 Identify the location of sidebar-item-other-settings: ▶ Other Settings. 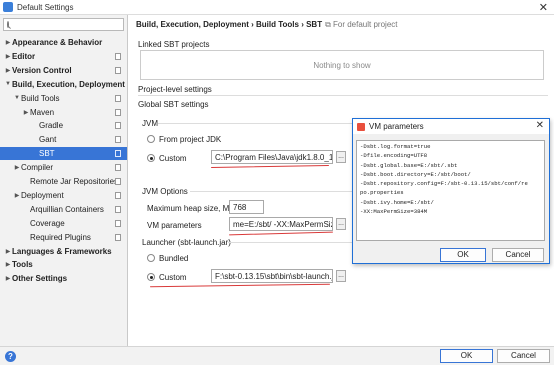
(63, 278).